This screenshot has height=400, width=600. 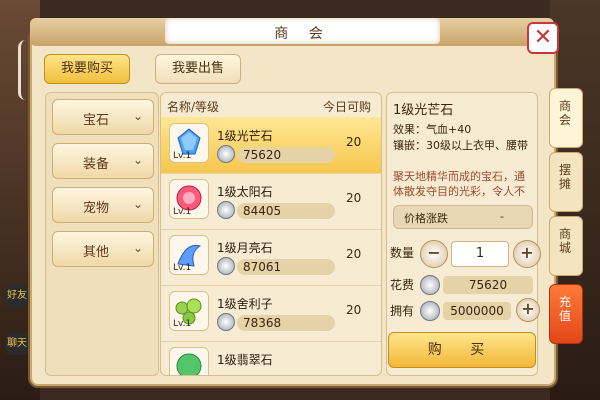 What do you see at coordinates (271, 145) in the screenshot?
I see `table-row: Lv.1 1级光芒石 75620 20` at bounding box center [271, 145].